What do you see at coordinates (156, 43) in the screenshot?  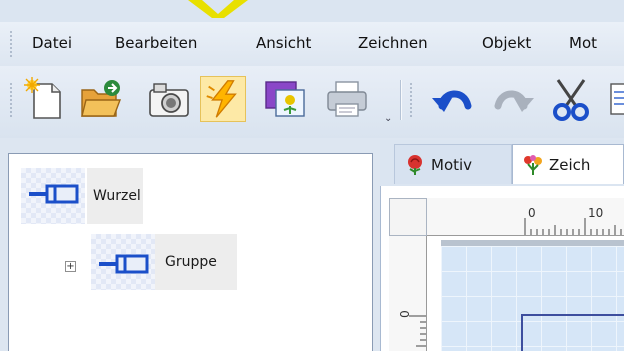 I see `menu-bearbeiten: Bearbeiten` at bounding box center [156, 43].